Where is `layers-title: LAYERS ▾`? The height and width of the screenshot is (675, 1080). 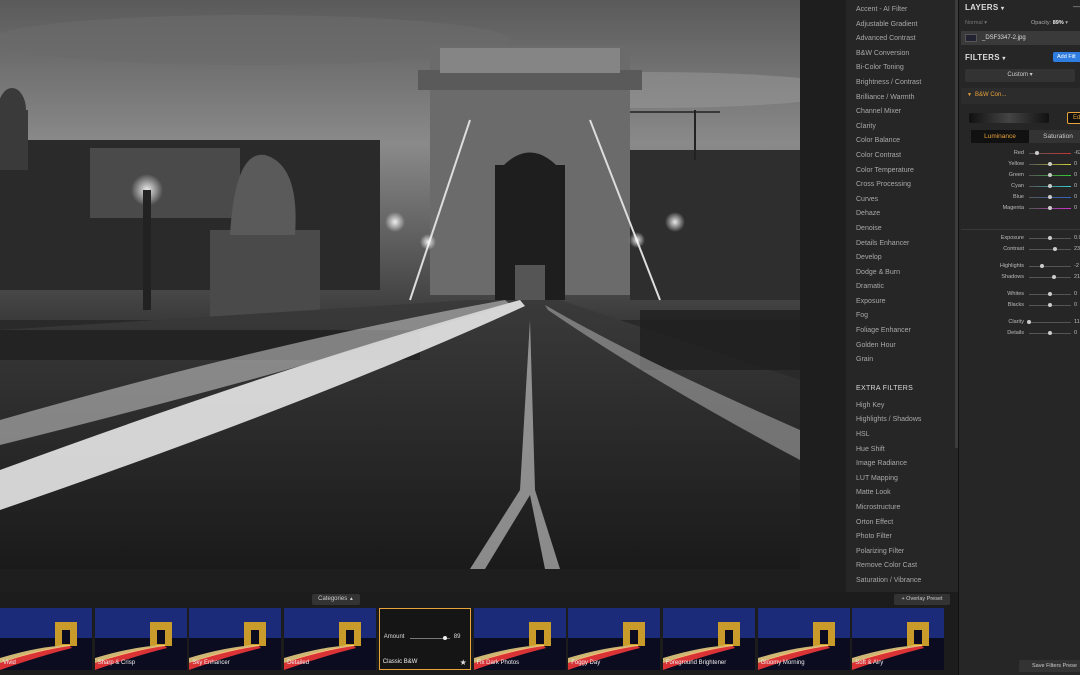 layers-title: LAYERS ▾ is located at coordinates (984, 7).